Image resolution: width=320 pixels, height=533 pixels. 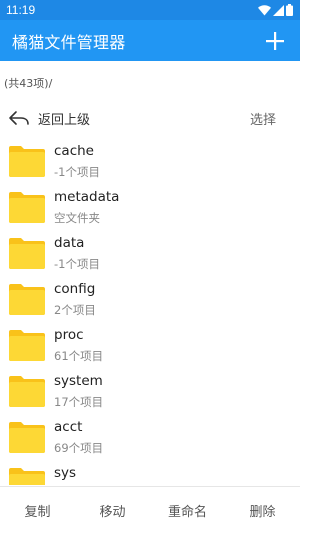 What do you see at coordinates (150, 473) in the screenshot?
I see `list-item: sys` at bounding box center [150, 473].